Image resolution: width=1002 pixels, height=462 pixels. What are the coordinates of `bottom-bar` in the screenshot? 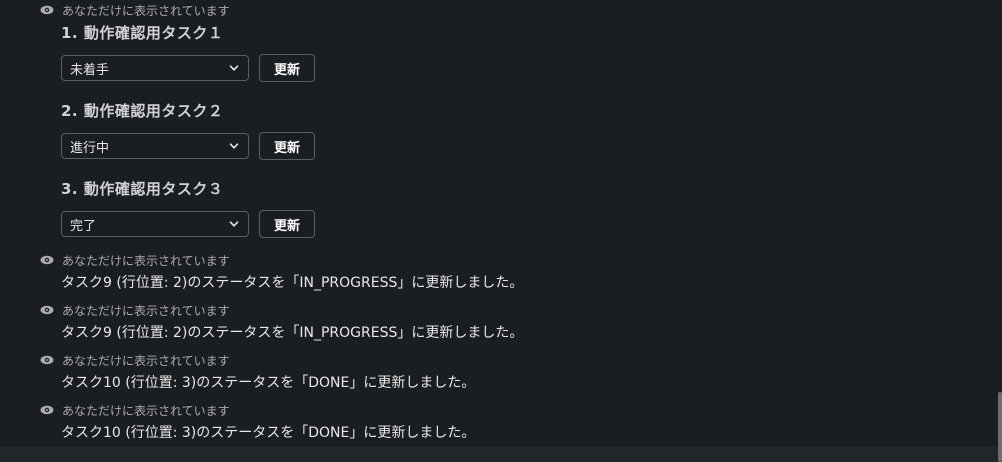 It's located at (501, 454).